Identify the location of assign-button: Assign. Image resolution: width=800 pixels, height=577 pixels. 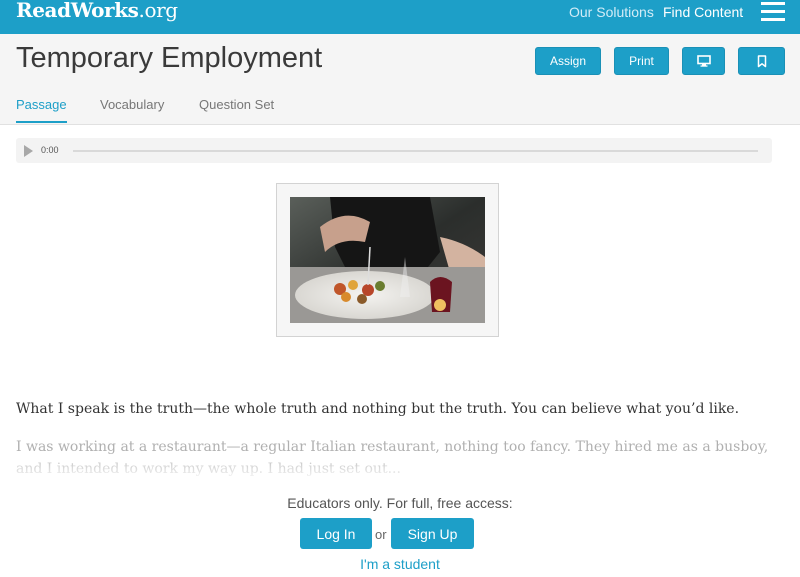
(568, 61).